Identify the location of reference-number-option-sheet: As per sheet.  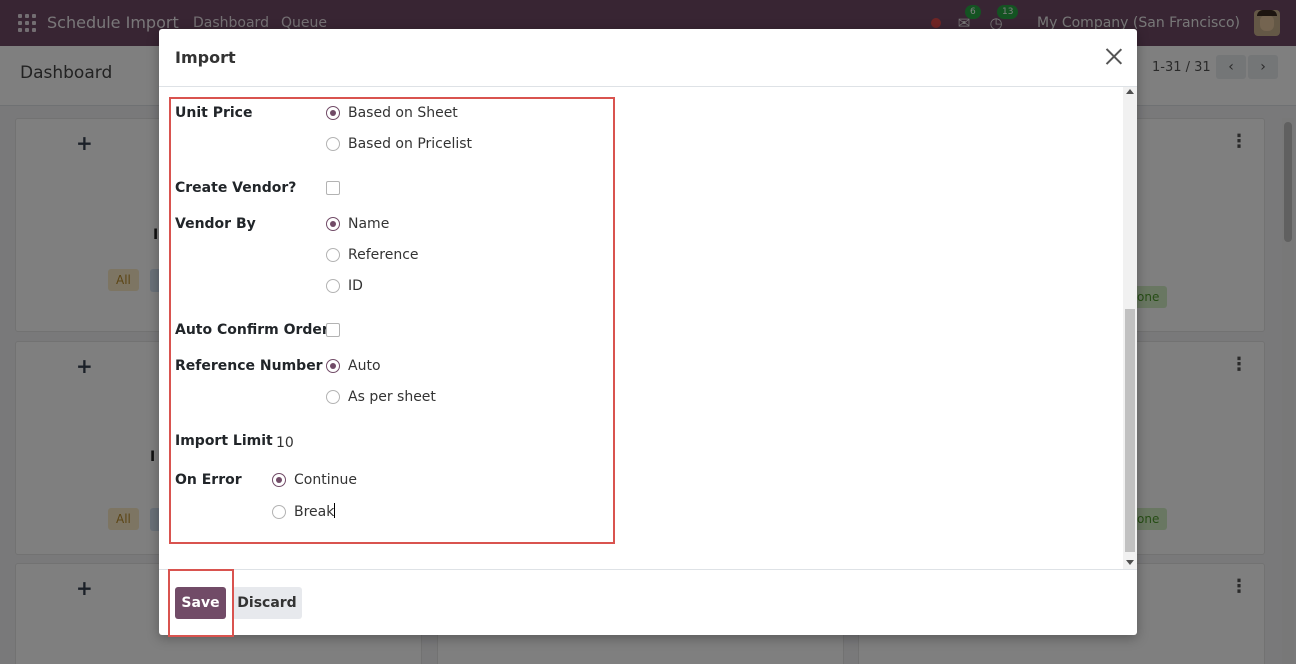
(381, 397).